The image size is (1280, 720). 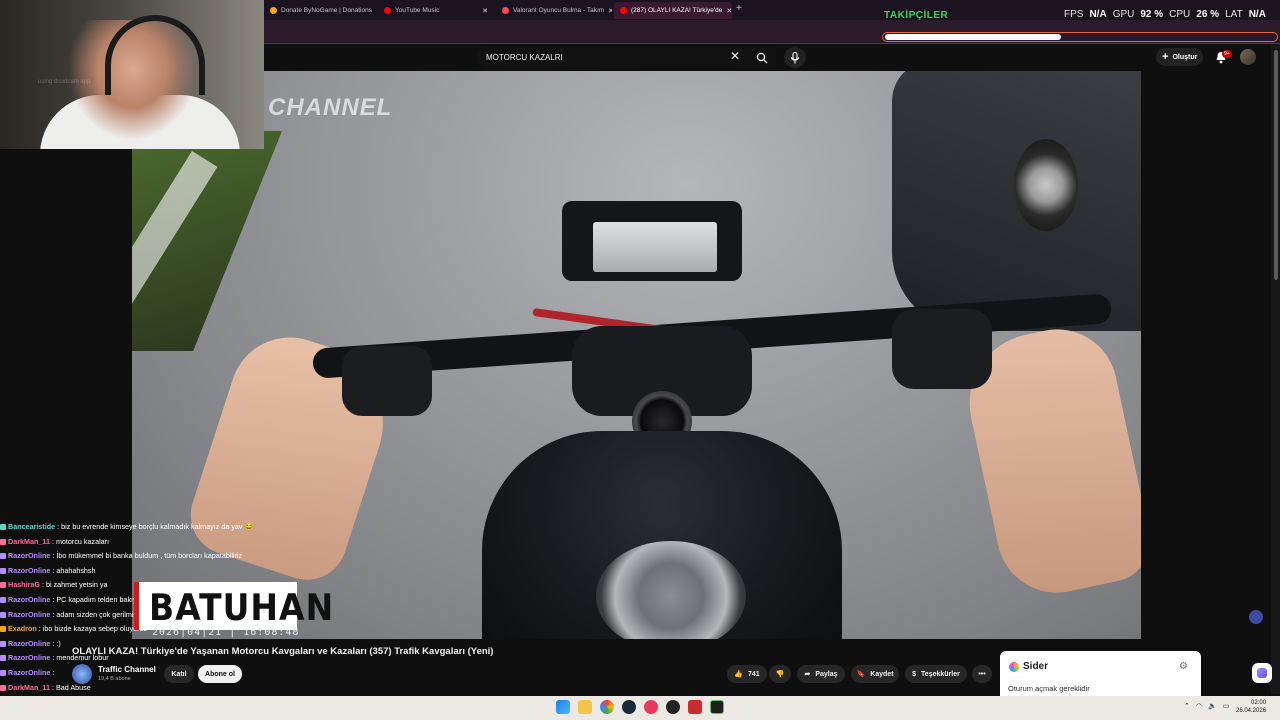 I want to click on sider-panel: Sider ⚙ Oturum açmak gereklidir, so click(x=1100, y=673).